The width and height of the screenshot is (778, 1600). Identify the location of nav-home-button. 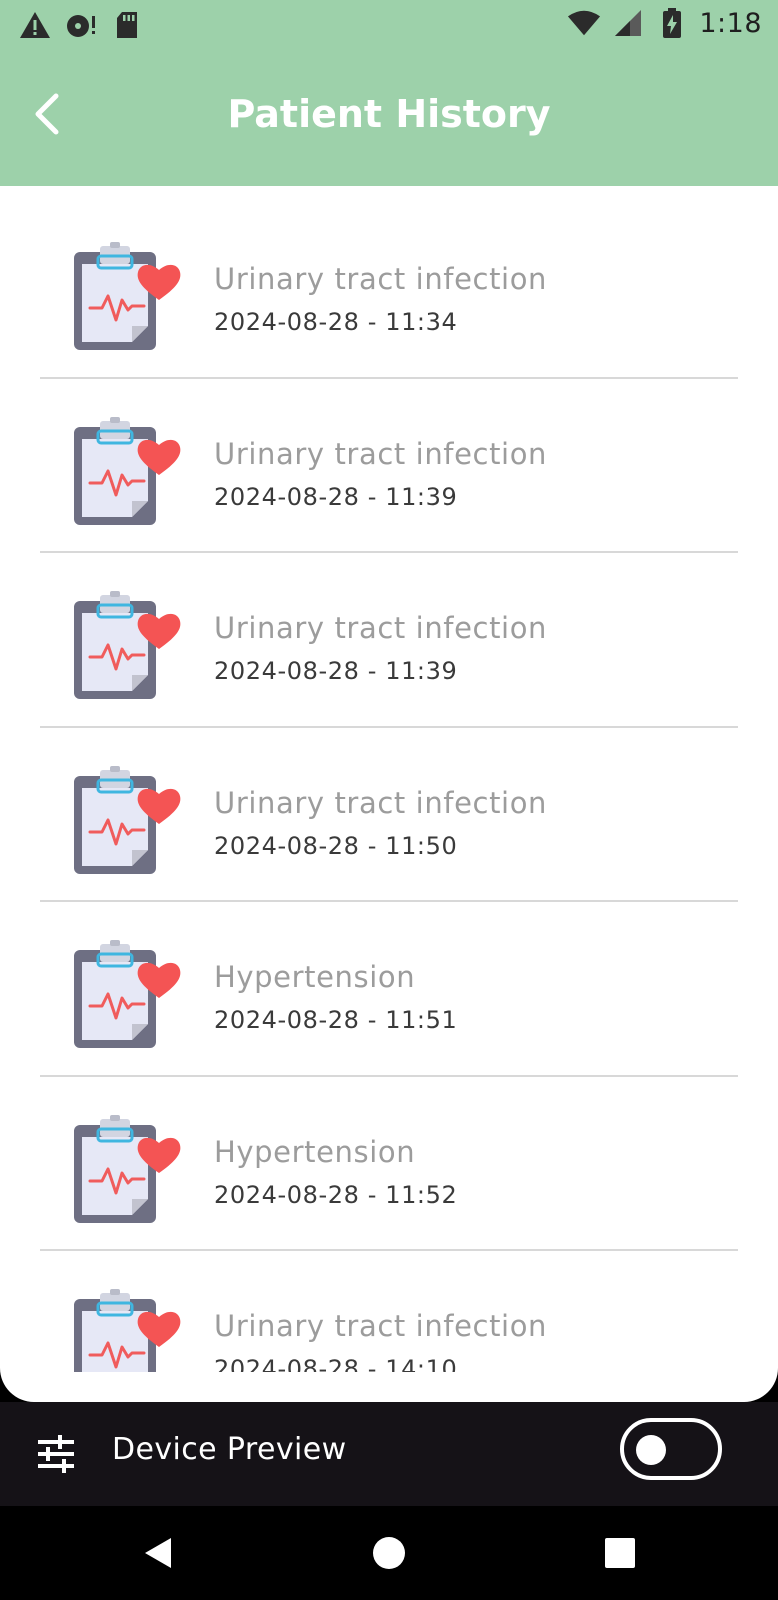
(389, 1553).